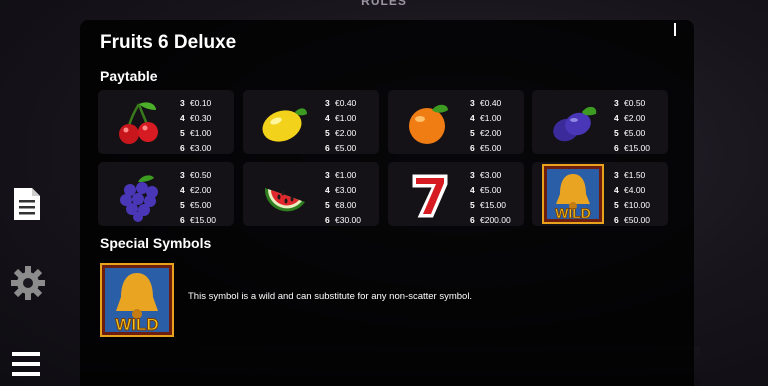 Image resolution: width=768 pixels, height=386 pixels. I want to click on paytable-document-icon, so click(26, 206).